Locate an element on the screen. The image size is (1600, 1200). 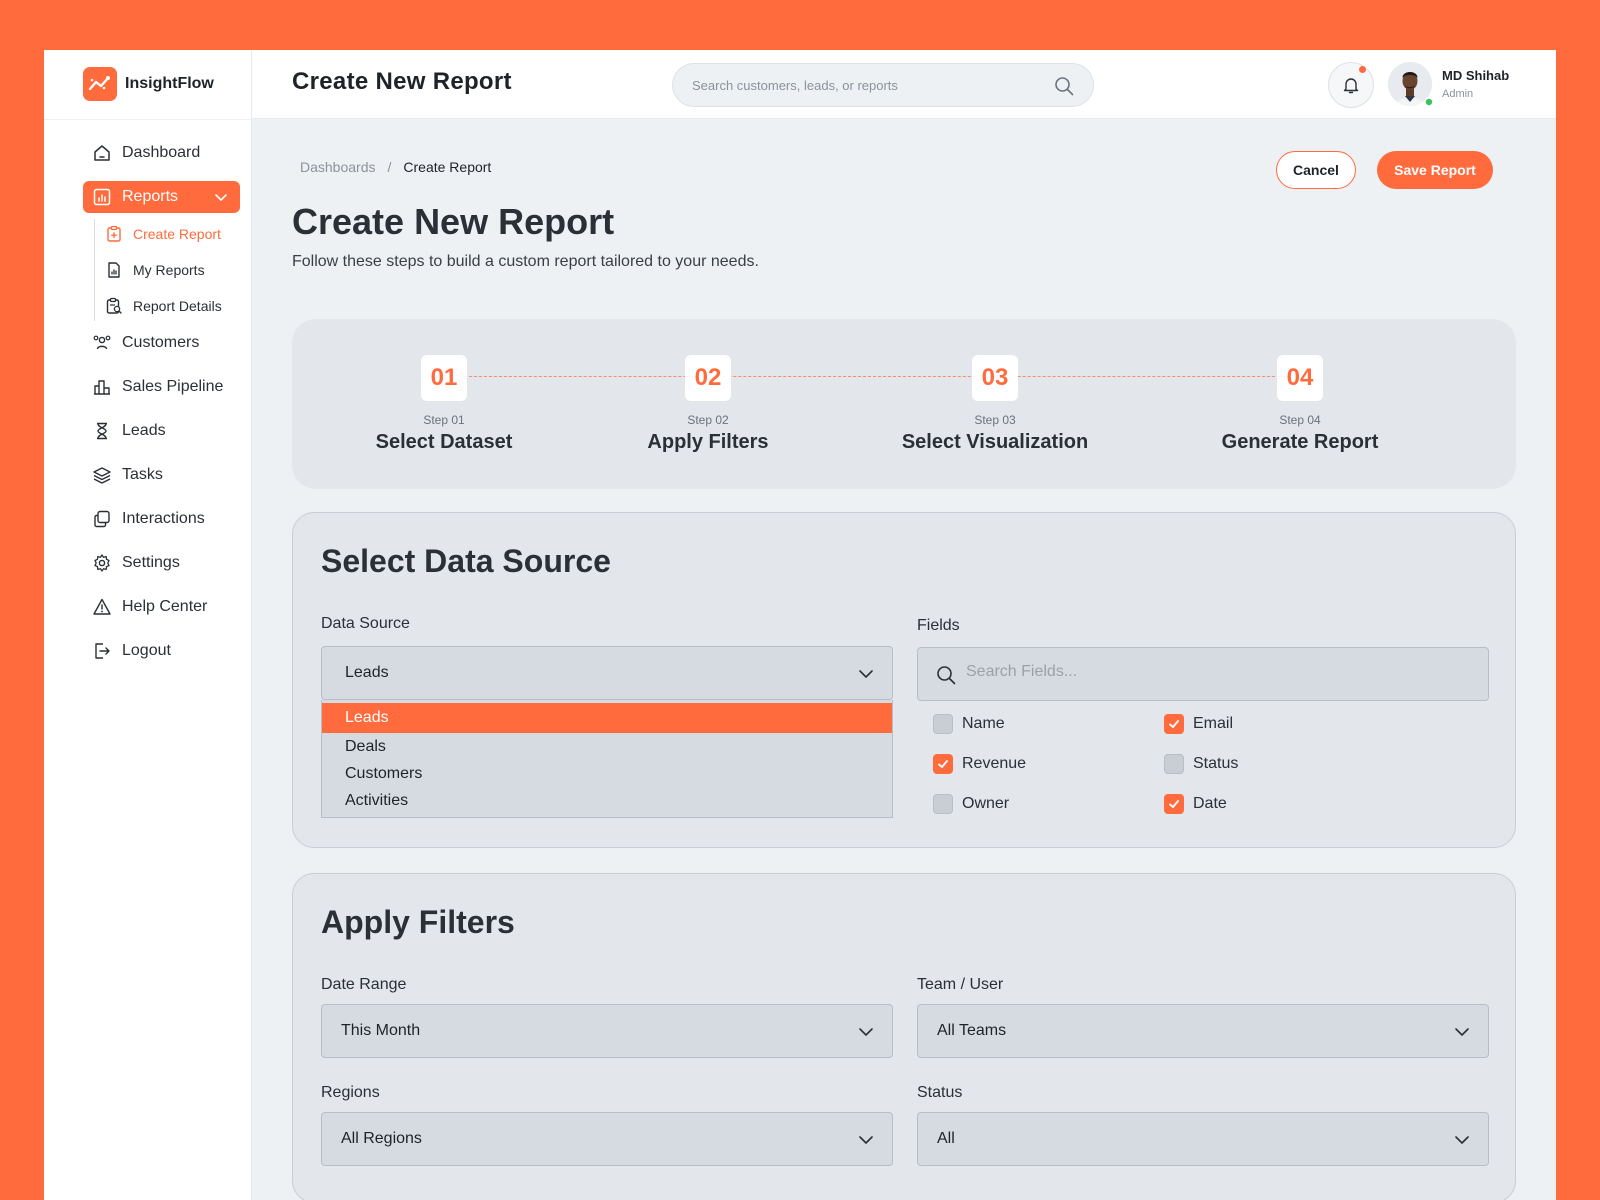
data-source-select: Leads is located at coordinates (607, 673).